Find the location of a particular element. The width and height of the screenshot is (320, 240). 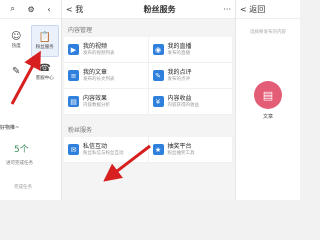

back-button: < 我 is located at coordinates (81, 9).